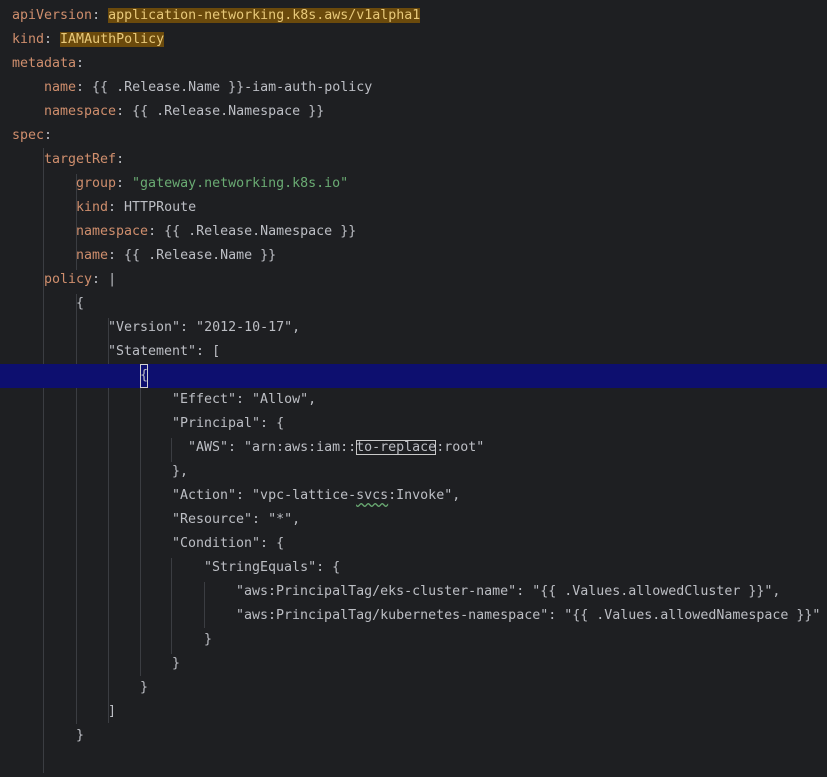  I want to click on code-line: },, so click(413, 472).